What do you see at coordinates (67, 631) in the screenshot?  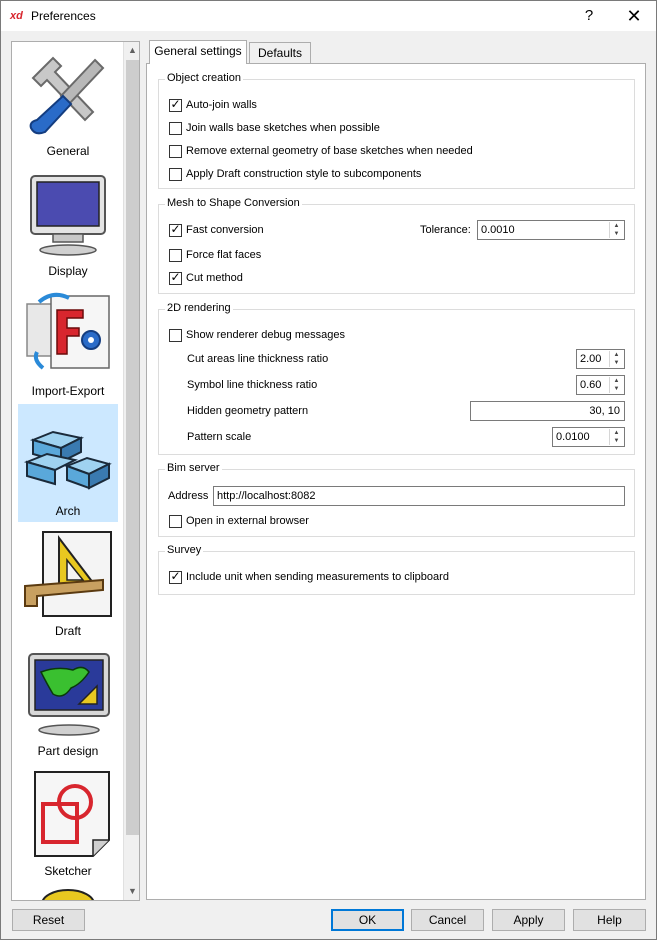 I see `sidebar-item-label: Draft` at bounding box center [67, 631].